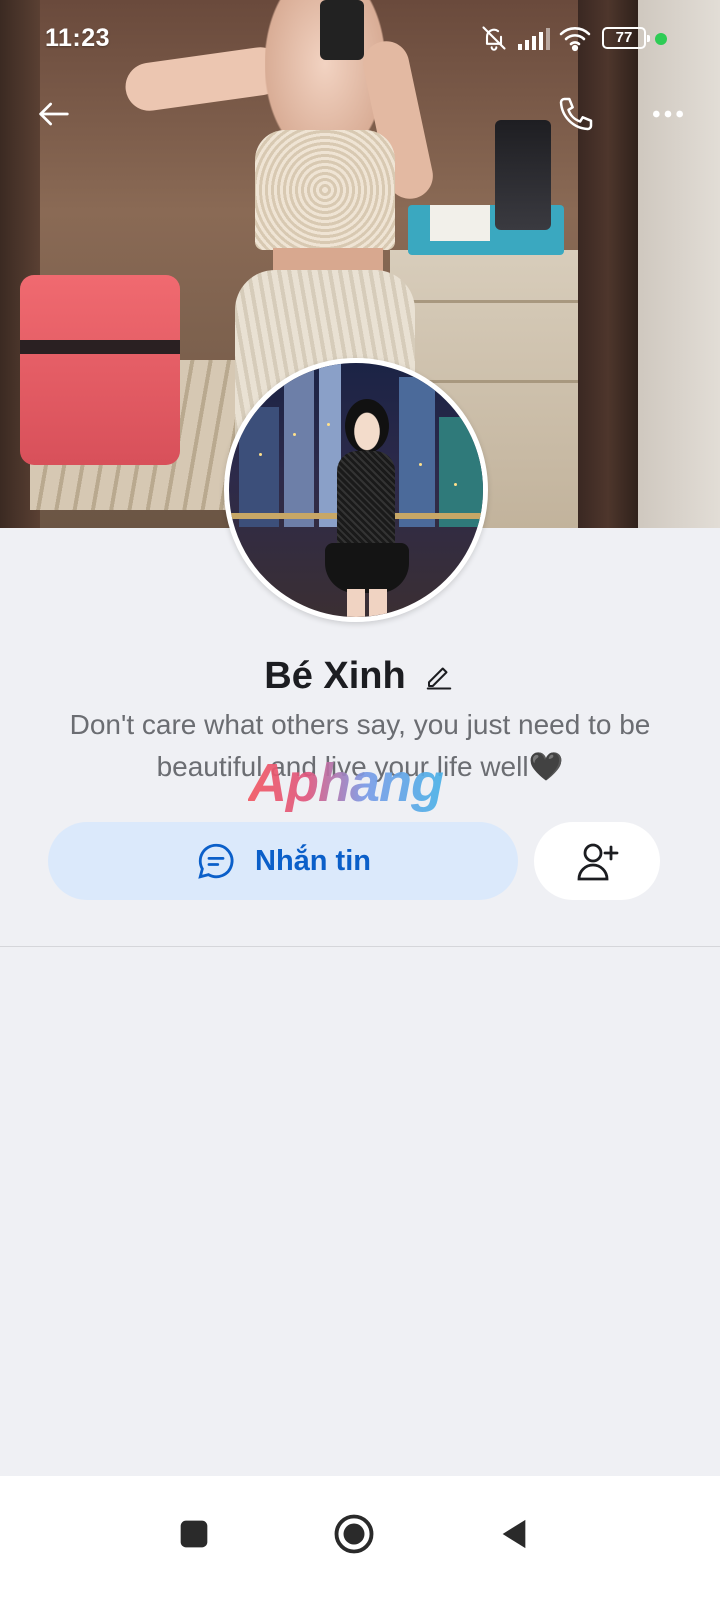 The image size is (720, 1600). What do you see at coordinates (575, 39) in the screenshot?
I see `wifi-icon` at bounding box center [575, 39].